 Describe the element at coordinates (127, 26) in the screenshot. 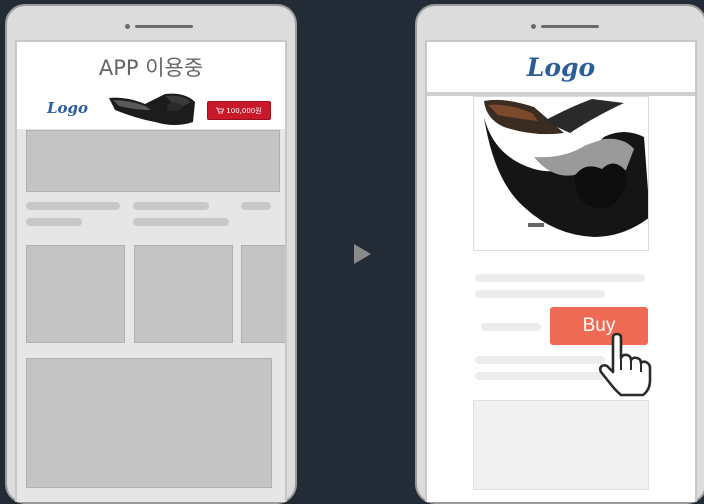

I see `left-phone-speaker-dot` at that location.